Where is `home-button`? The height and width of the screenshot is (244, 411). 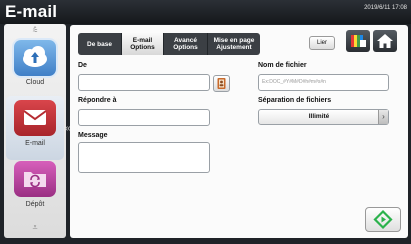 home-button is located at coordinates (385, 41).